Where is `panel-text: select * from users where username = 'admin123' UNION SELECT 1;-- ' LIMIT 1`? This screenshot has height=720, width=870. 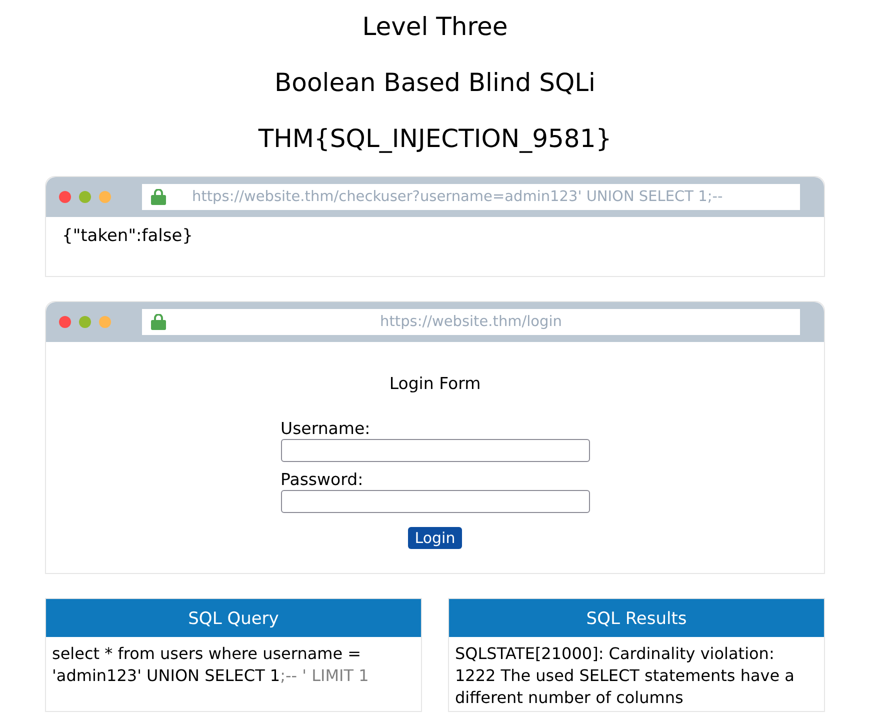 panel-text: select * from users where username = 'admin123' UNION SELECT 1;-- ' LIMIT 1 is located at coordinates (210, 665).